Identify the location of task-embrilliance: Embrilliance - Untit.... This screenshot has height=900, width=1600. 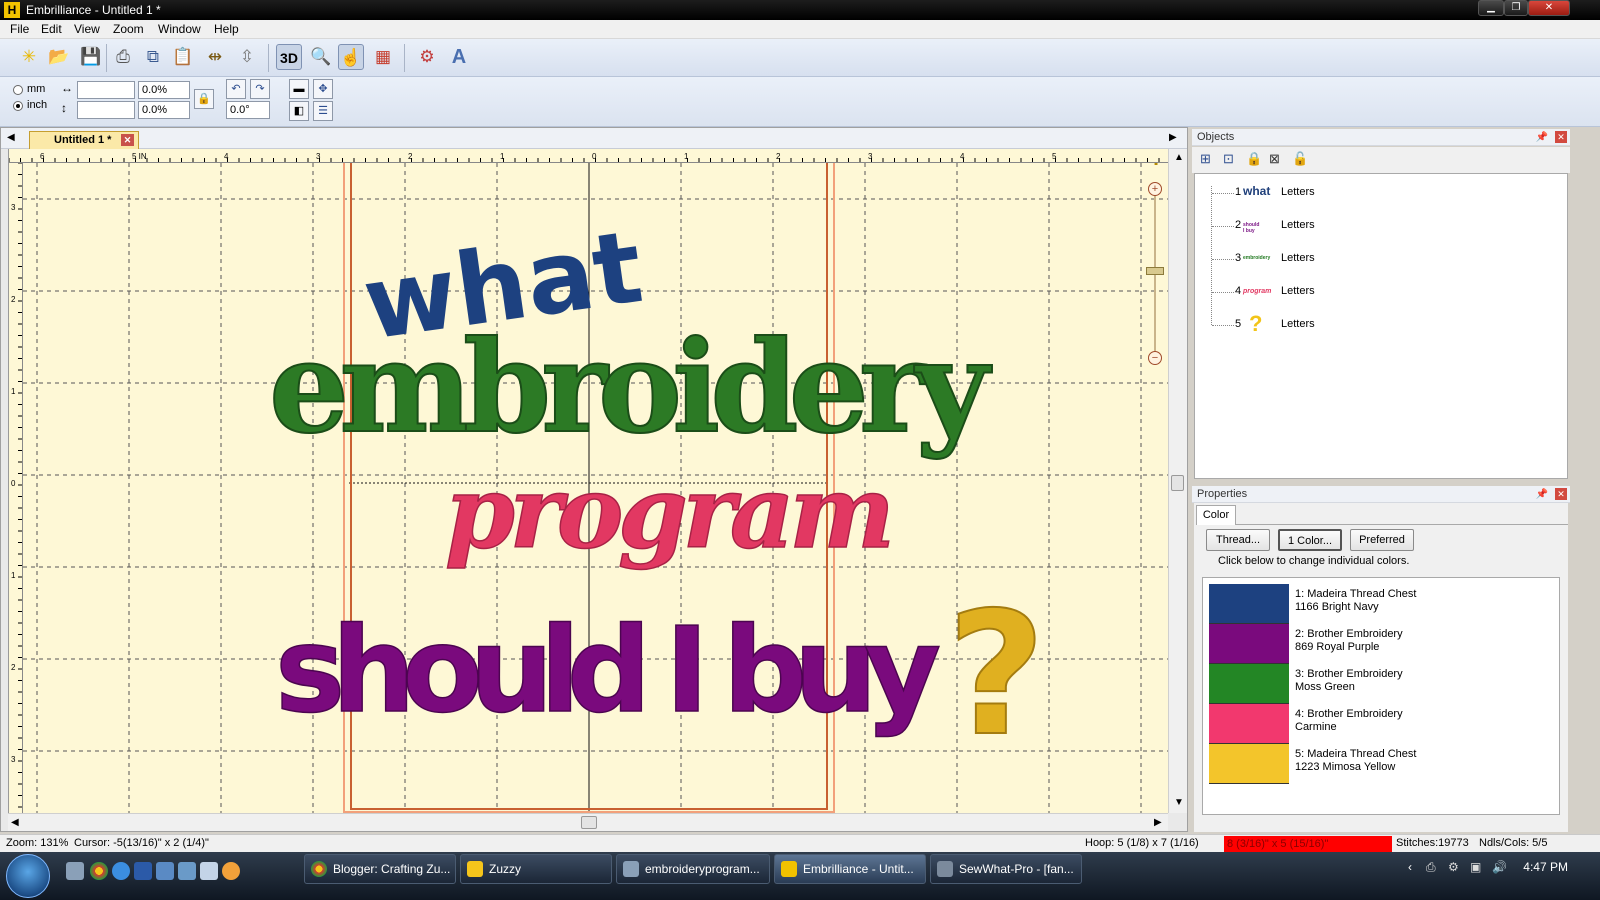
(850, 869).